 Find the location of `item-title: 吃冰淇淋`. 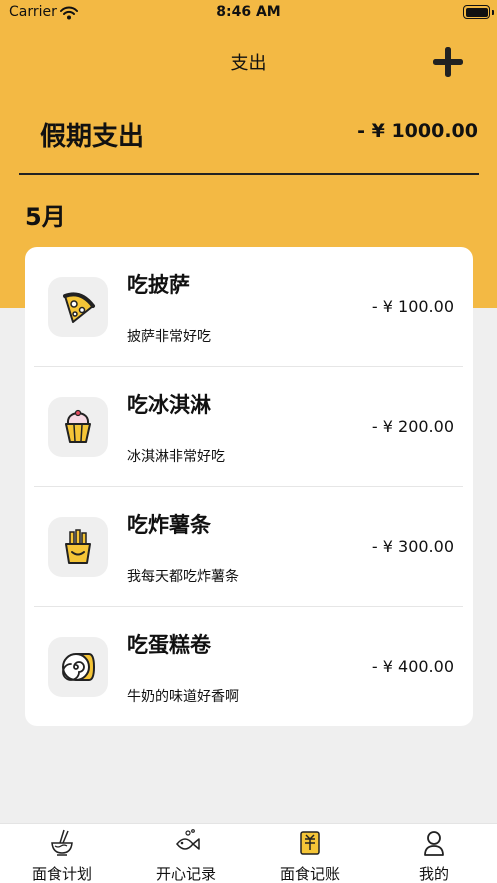

item-title: 吃冰淇淋 is located at coordinates (169, 405).